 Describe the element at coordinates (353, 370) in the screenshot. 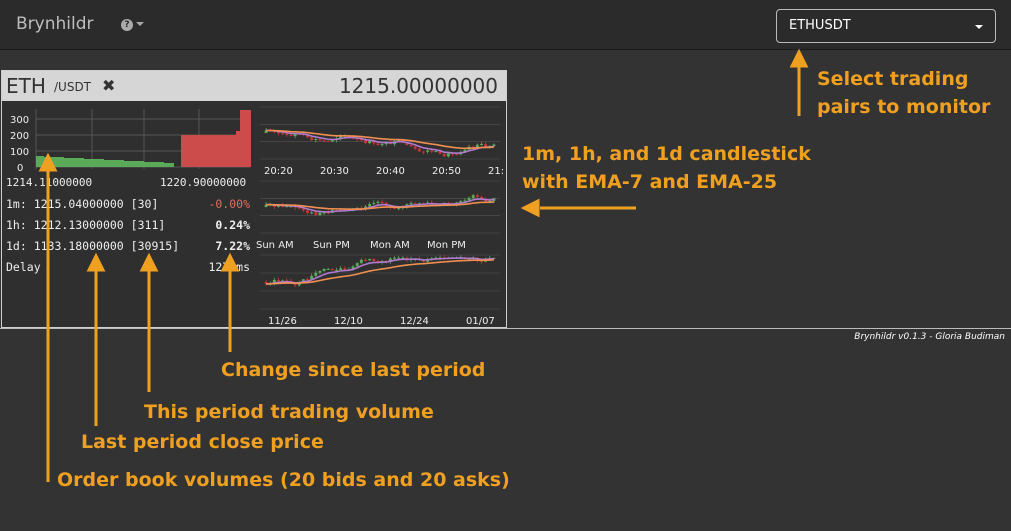

I see `annotation-change: Change since last period` at that location.